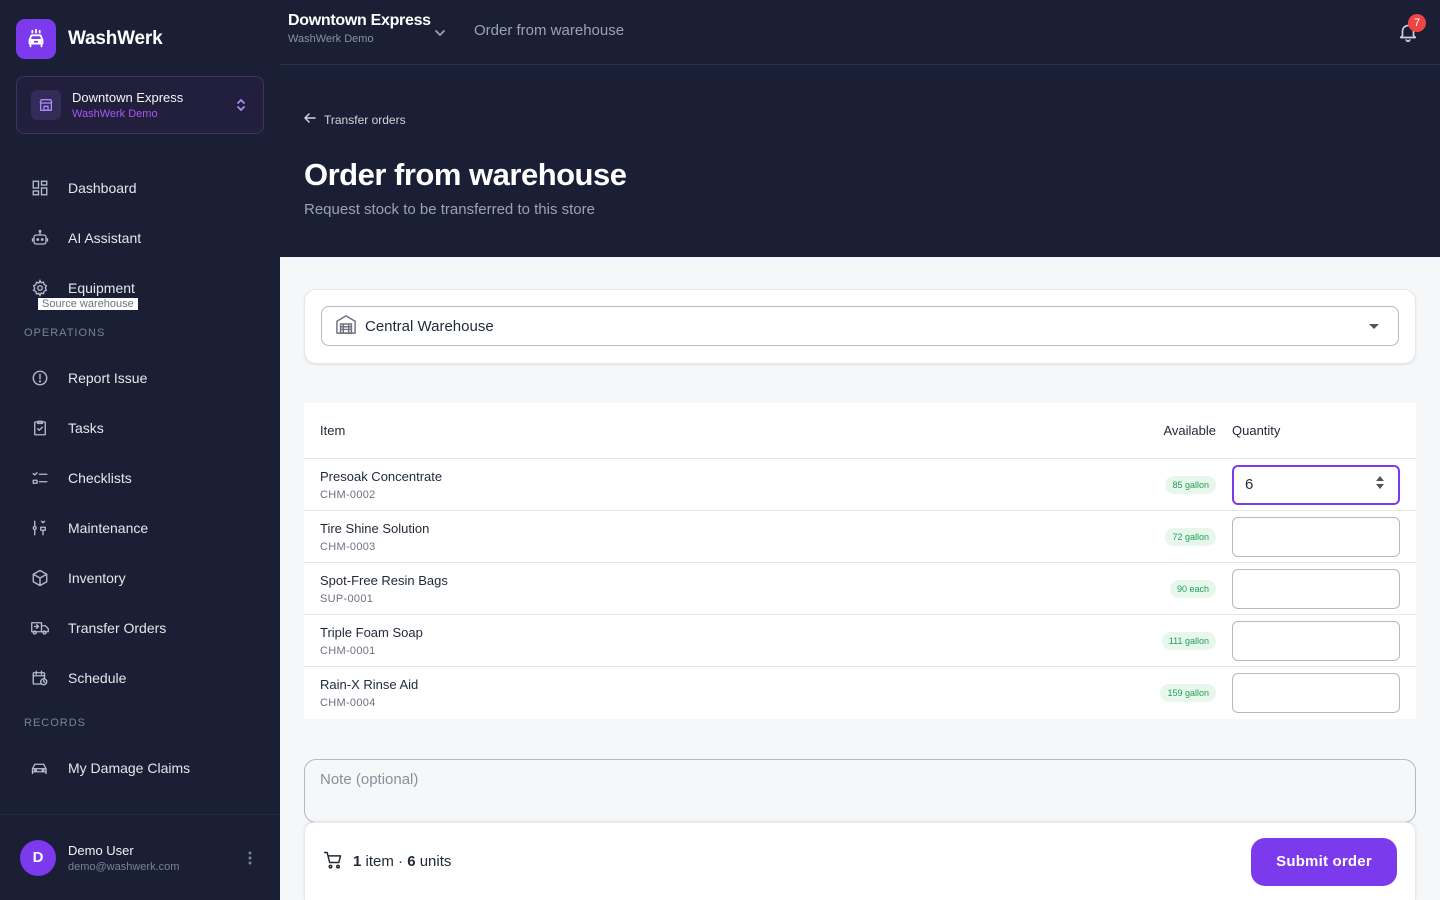  What do you see at coordinates (40, 578) in the screenshot?
I see `box-icon` at bounding box center [40, 578].